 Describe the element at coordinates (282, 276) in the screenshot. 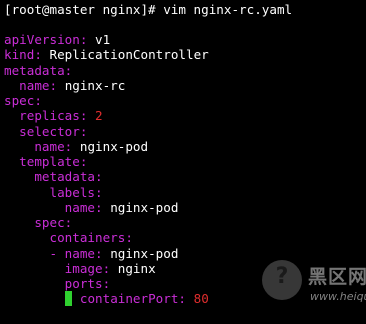

I see `watermark-logo-glyph: ?` at that location.